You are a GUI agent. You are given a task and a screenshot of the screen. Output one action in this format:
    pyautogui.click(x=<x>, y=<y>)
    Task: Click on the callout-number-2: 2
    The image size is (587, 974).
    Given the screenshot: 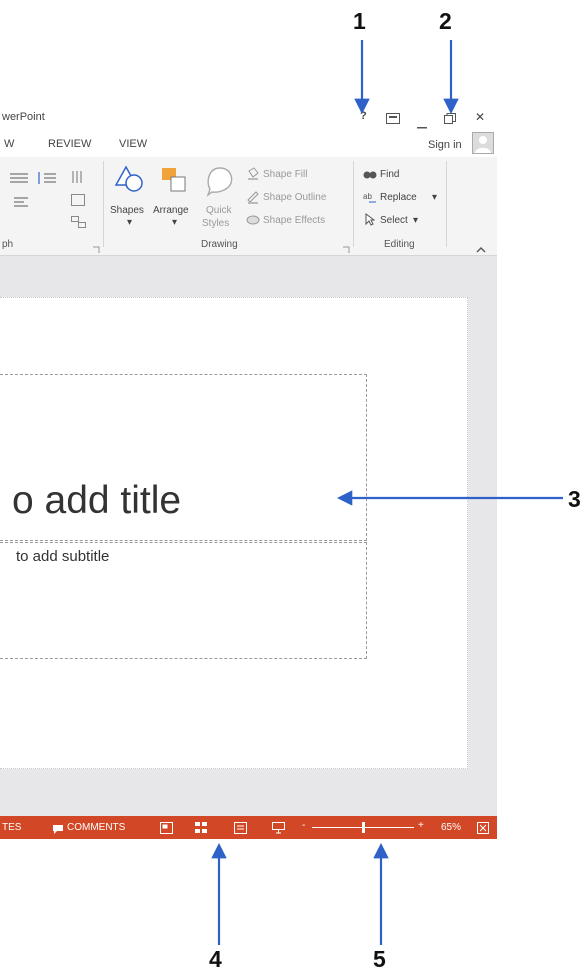 What is the action you would take?
    pyautogui.click(x=445, y=21)
    